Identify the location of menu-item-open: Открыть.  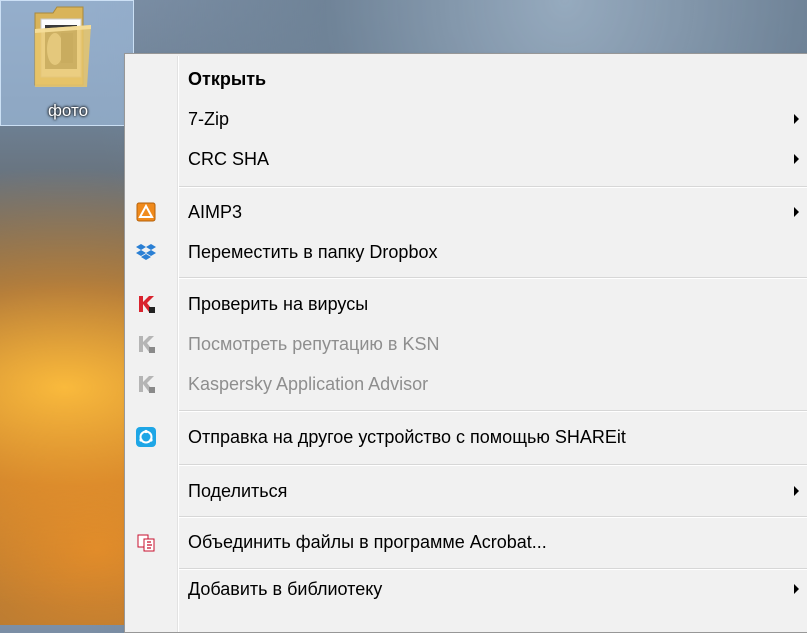
(467, 79).